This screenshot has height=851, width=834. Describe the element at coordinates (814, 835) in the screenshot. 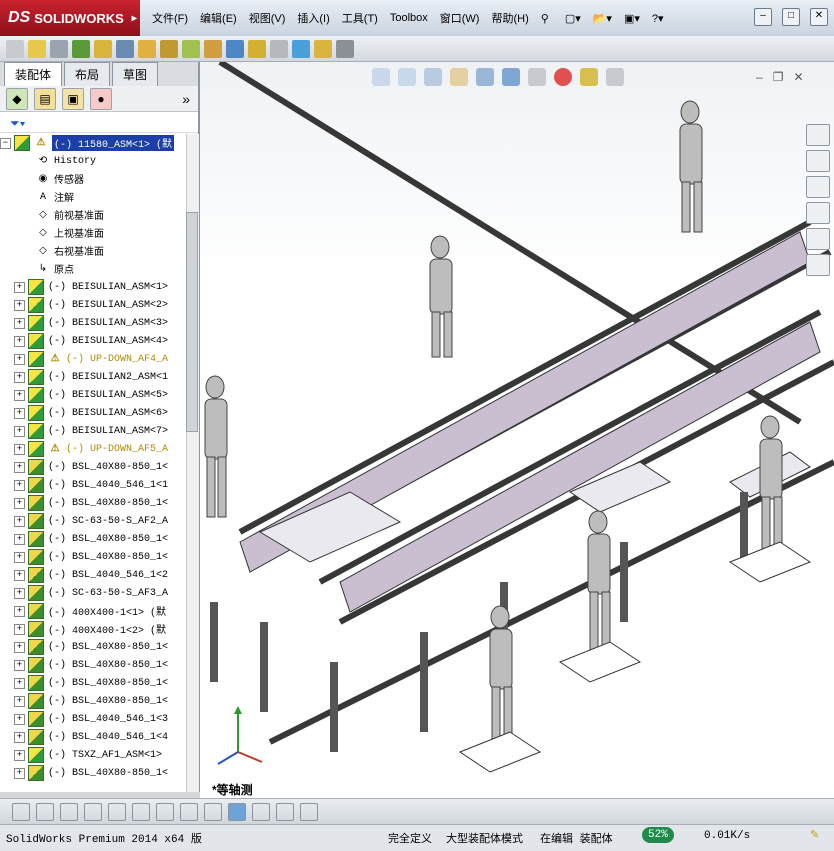

I see `notification-icon: ✎` at that location.